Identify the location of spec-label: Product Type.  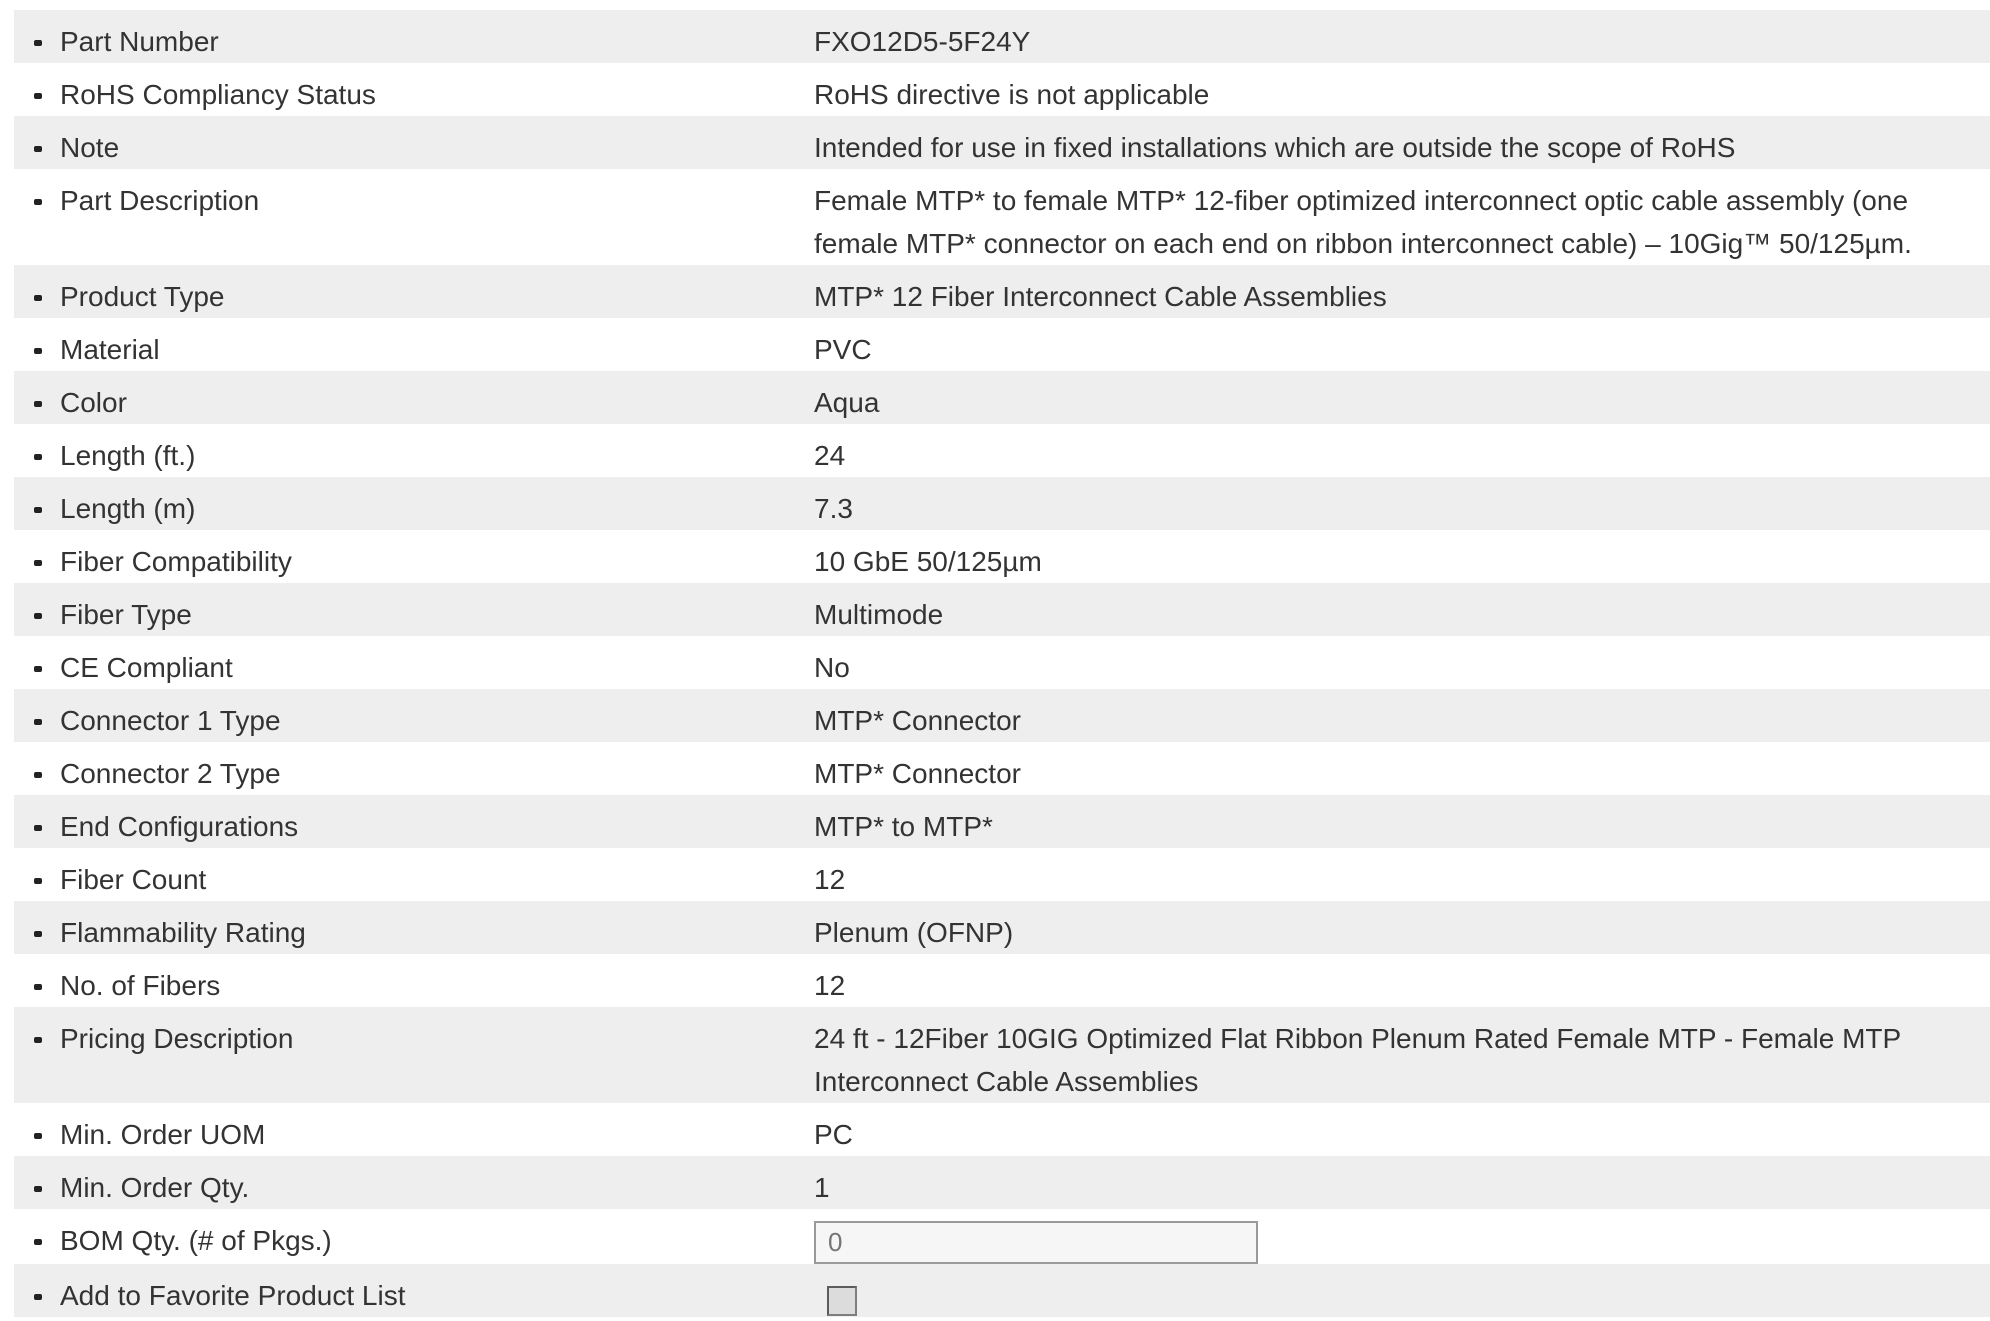
(414, 291).